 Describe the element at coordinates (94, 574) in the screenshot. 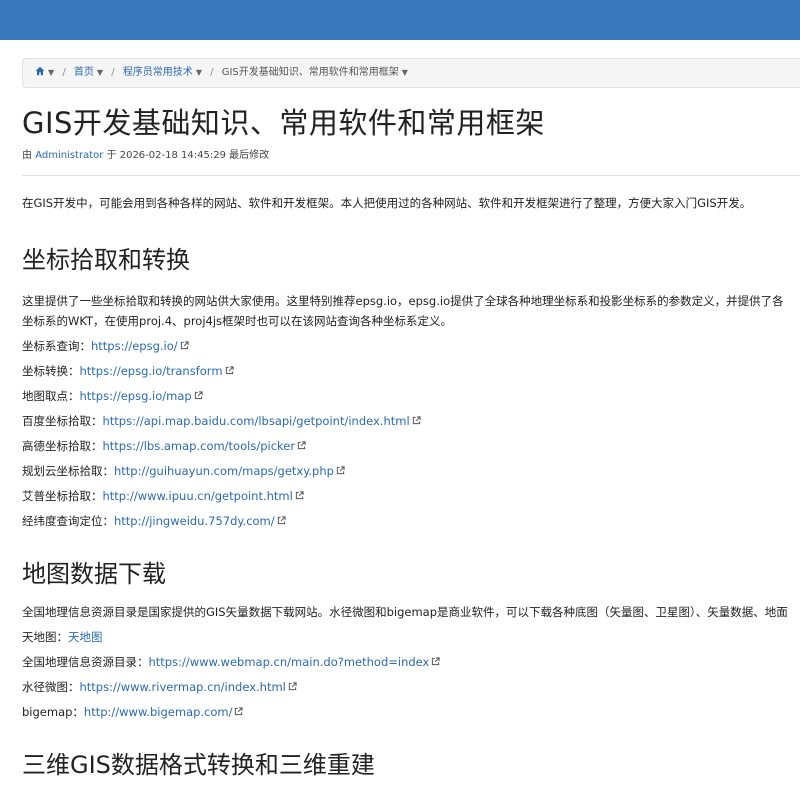

I see `section-heading: 地图数据下载` at that location.